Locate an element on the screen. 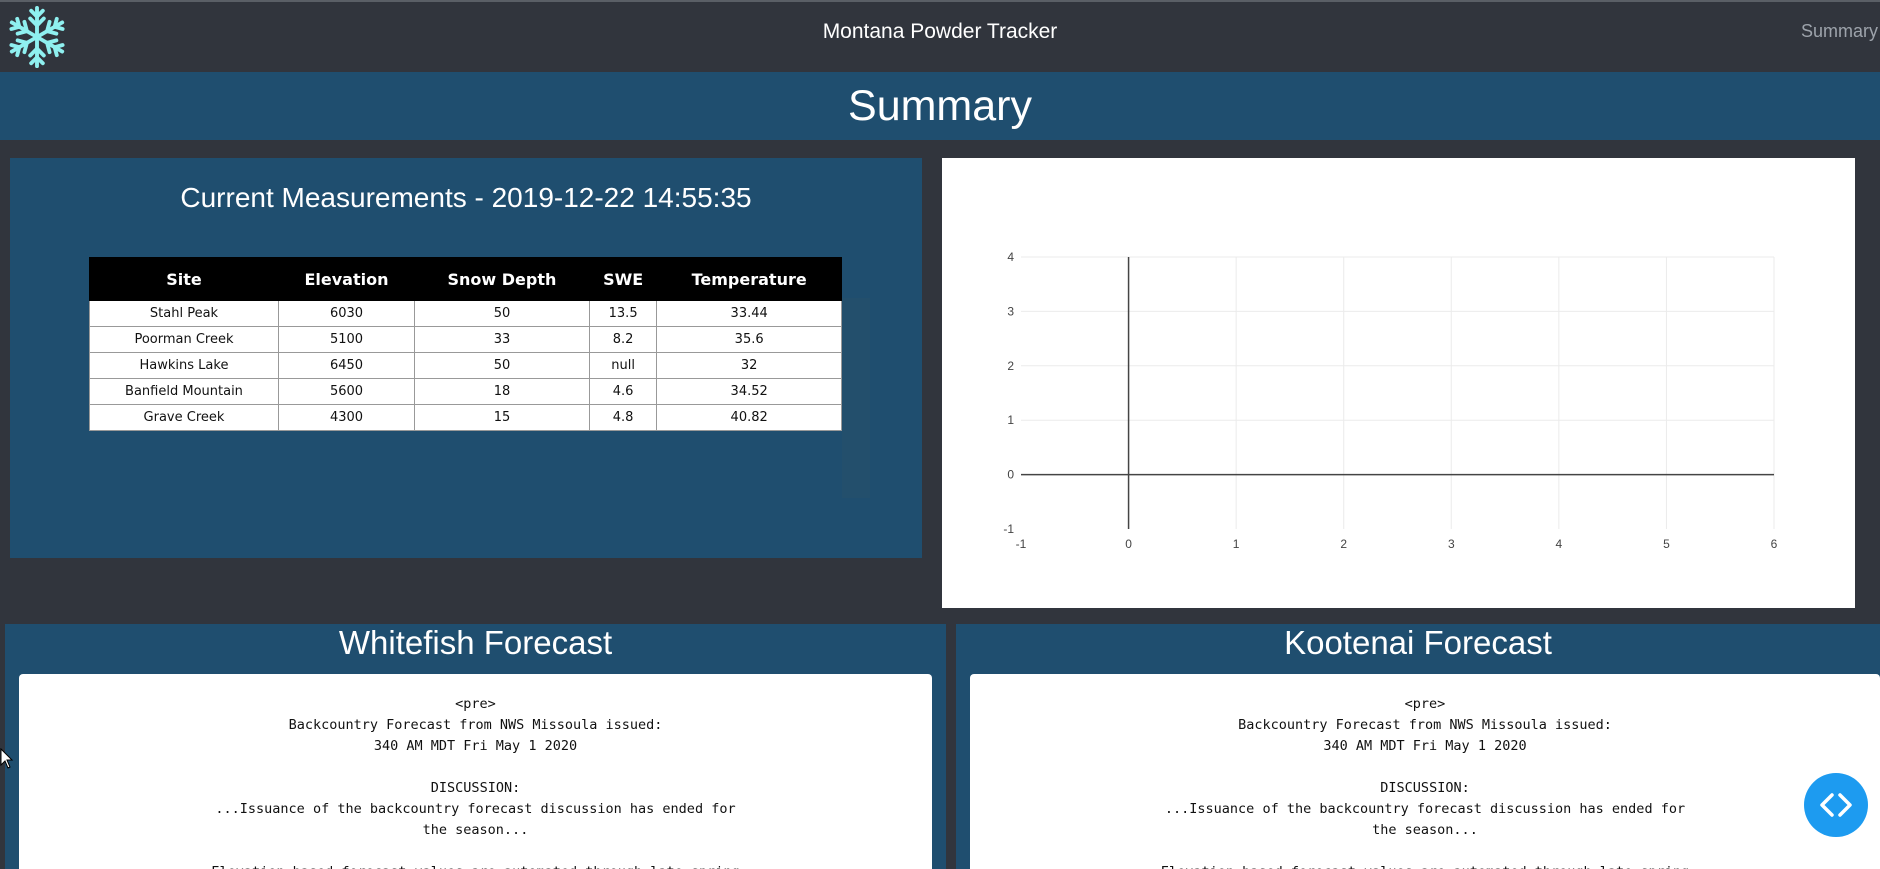  table-cell: 33.44 is located at coordinates (749, 313).